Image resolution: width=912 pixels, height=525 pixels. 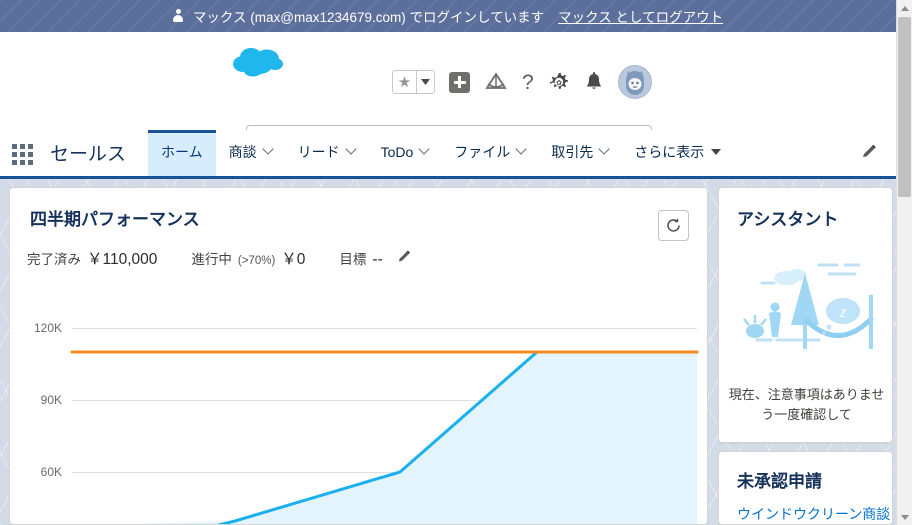 What do you see at coordinates (716, 151) in the screenshot?
I see `caret-down-icon` at bounding box center [716, 151].